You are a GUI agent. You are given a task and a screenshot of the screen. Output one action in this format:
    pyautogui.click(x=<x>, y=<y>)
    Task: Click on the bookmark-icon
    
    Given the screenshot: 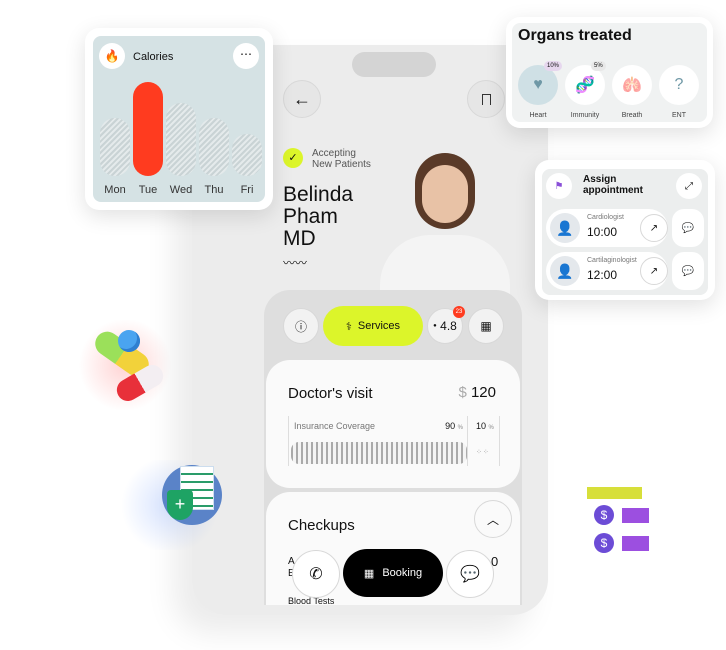 What is the action you would take?
    pyautogui.click(x=486, y=99)
    